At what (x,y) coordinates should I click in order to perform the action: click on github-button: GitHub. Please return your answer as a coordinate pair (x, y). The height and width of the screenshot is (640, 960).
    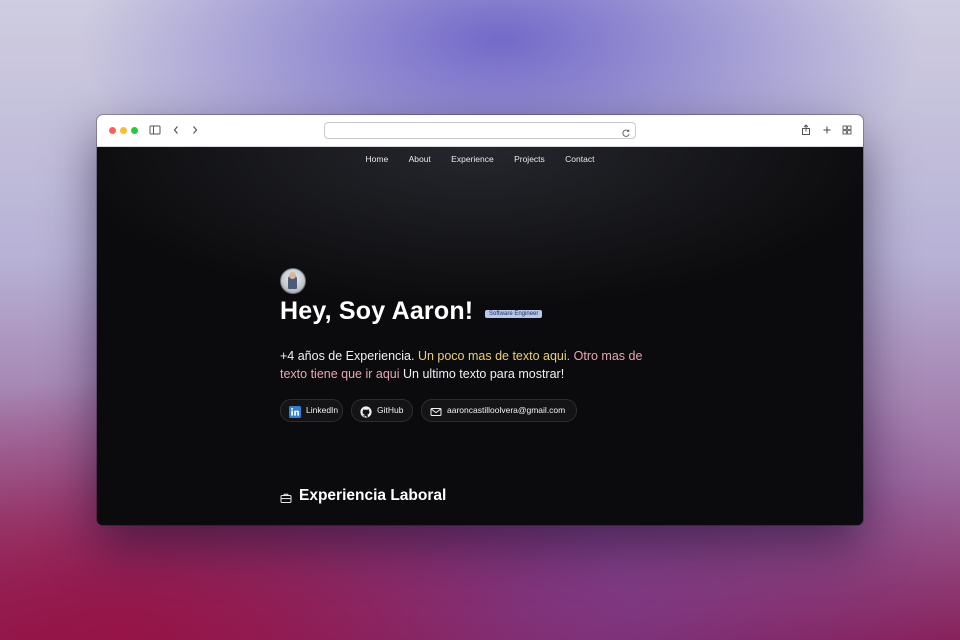
    Looking at the image, I should click on (382, 410).